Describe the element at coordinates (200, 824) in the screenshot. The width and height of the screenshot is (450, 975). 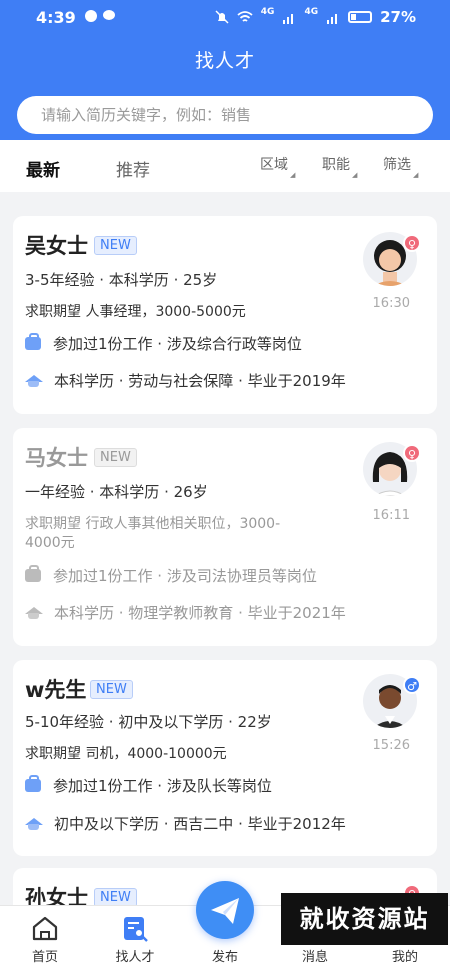
I see `education-text: 初中及以下学历 · 西吉二中 · 毕业于2012年` at that location.